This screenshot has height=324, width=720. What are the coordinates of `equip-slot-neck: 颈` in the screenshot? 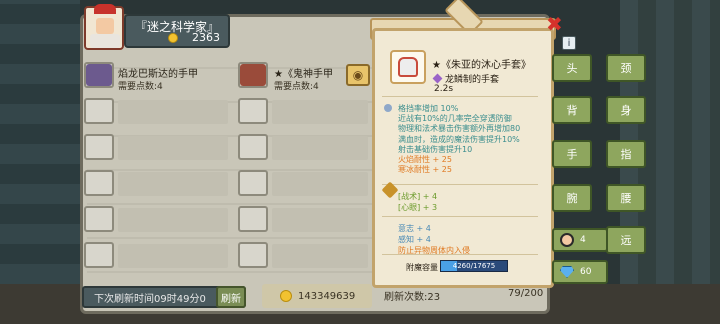 It's located at (626, 68).